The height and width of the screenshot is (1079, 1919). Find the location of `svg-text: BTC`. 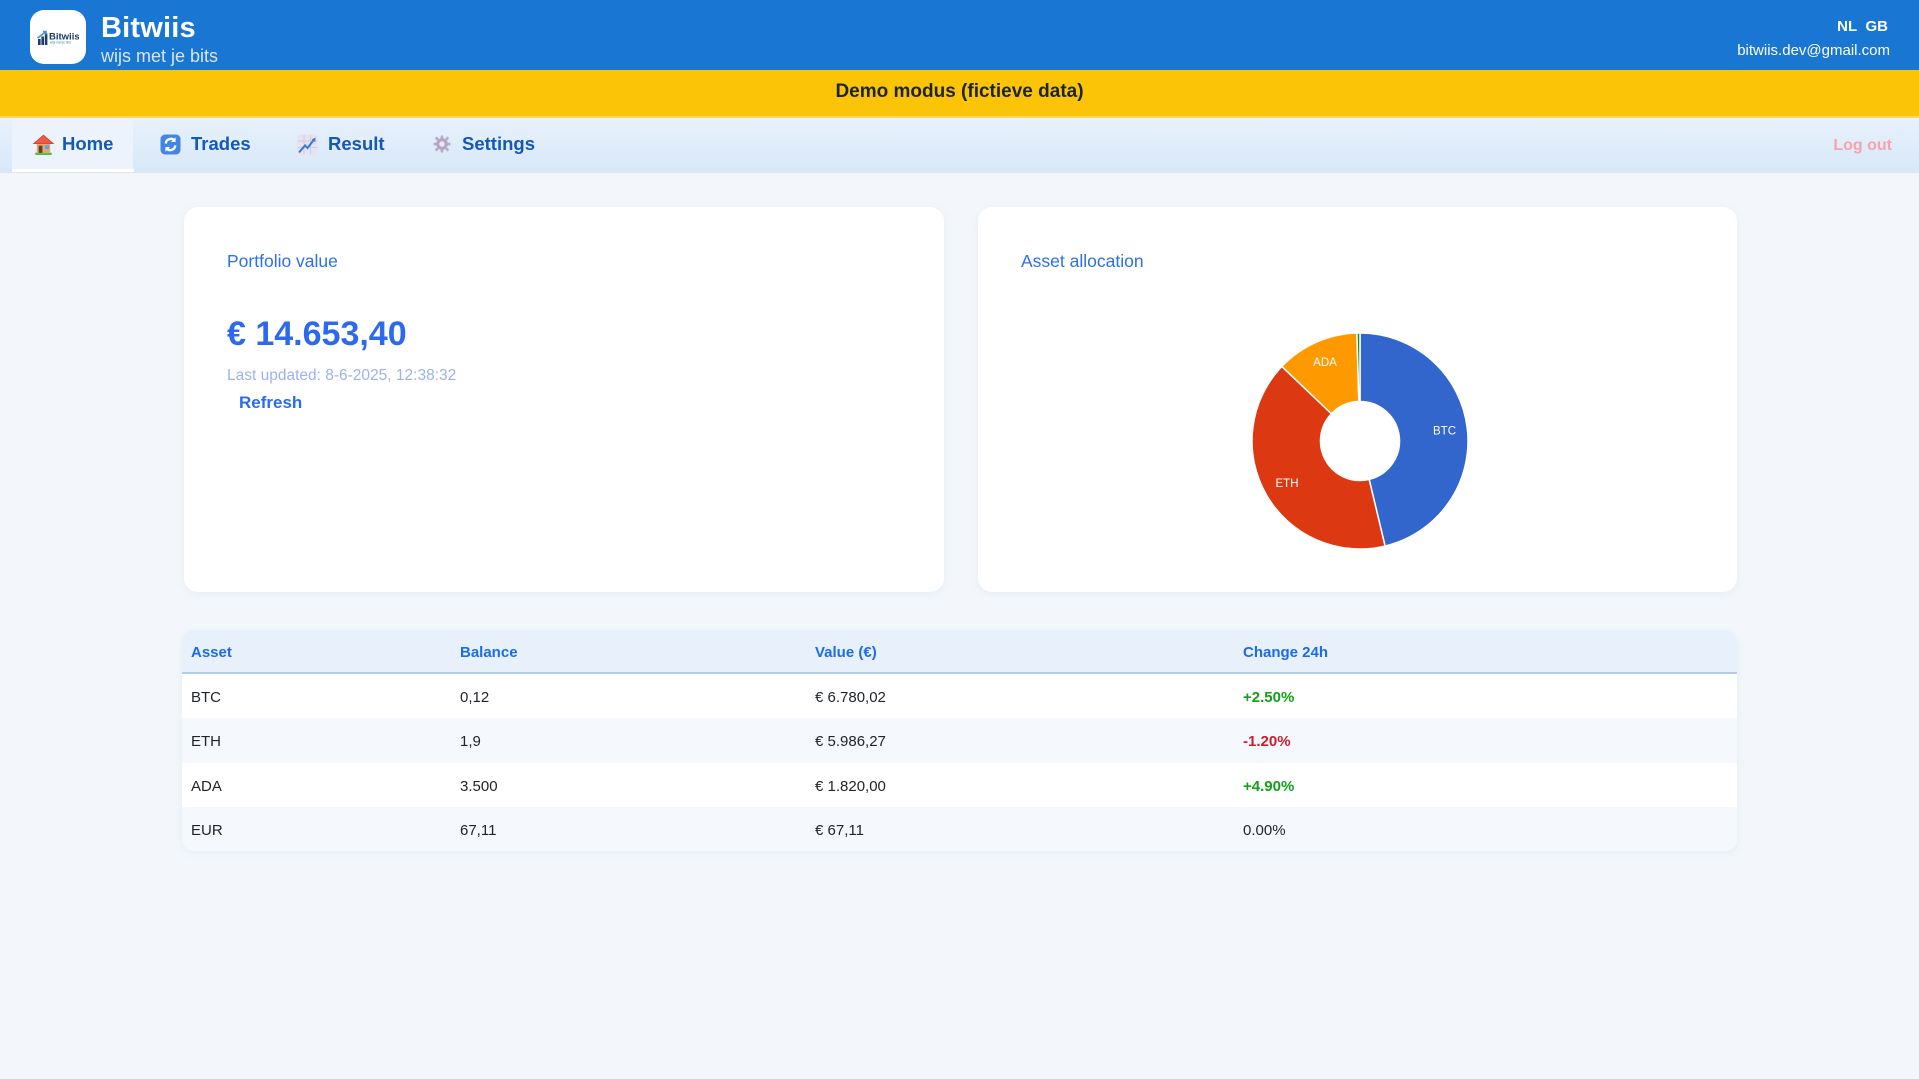

svg-text: BTC is located at coordinates (1444, 432).